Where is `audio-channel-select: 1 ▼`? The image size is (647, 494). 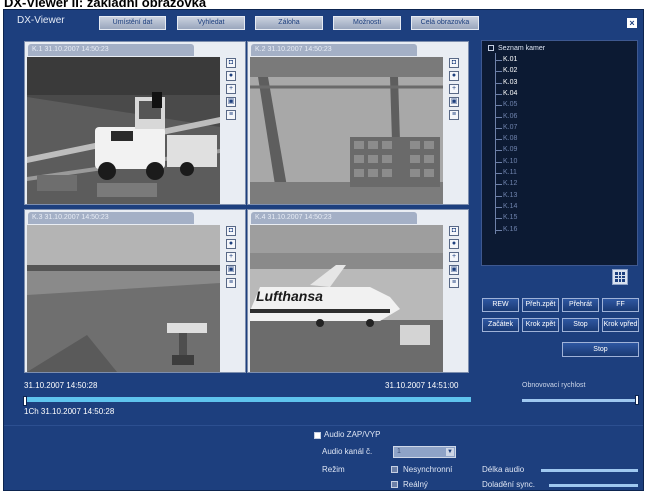 audio-channel-select: 1 ▼ is located at coordinates (424, 452).